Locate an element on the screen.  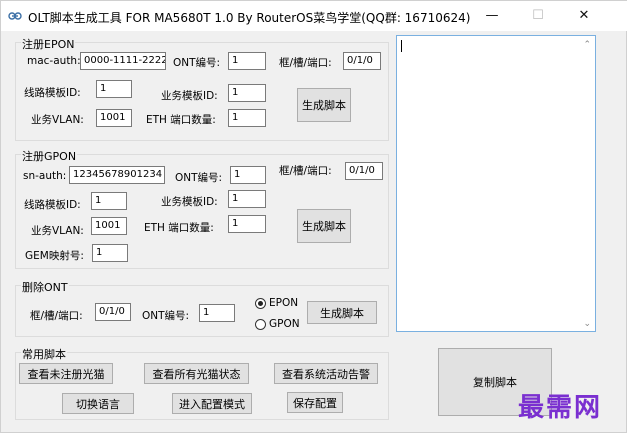
epon-eth-label: ETH 端口数量: is located at coordinates (181, 120).